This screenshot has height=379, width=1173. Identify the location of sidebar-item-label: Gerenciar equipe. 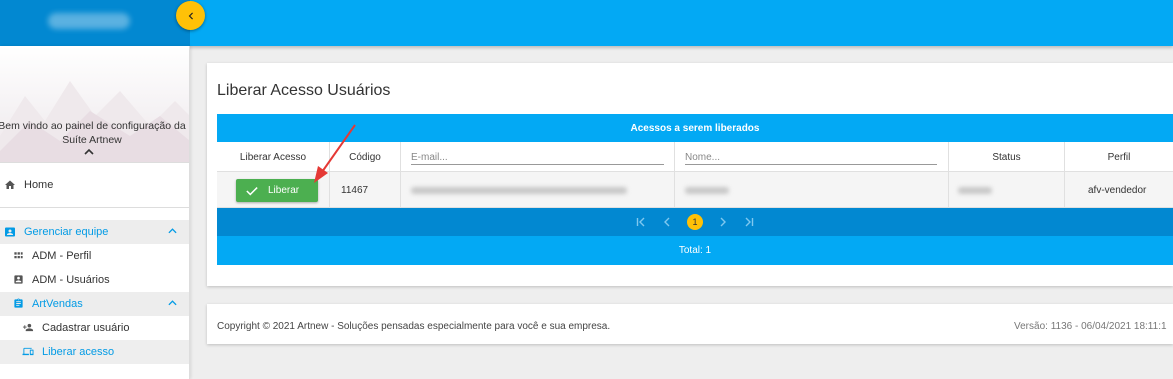
(66, 232).